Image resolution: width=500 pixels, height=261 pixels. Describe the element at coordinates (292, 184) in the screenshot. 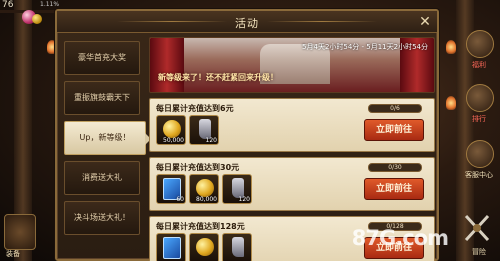

I see `reward-row: 每日累计充值达到30元 0/30 60 80,000 120 立即前往` at that location.